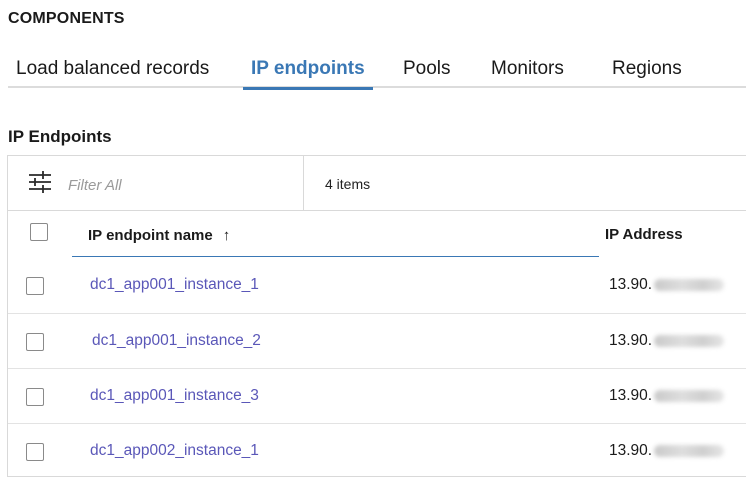 Image resolution: width=746 pixels, height=484 pixels. I want to click on table-row: dc1_app001_instance_2 13.90., so click(377, 340).